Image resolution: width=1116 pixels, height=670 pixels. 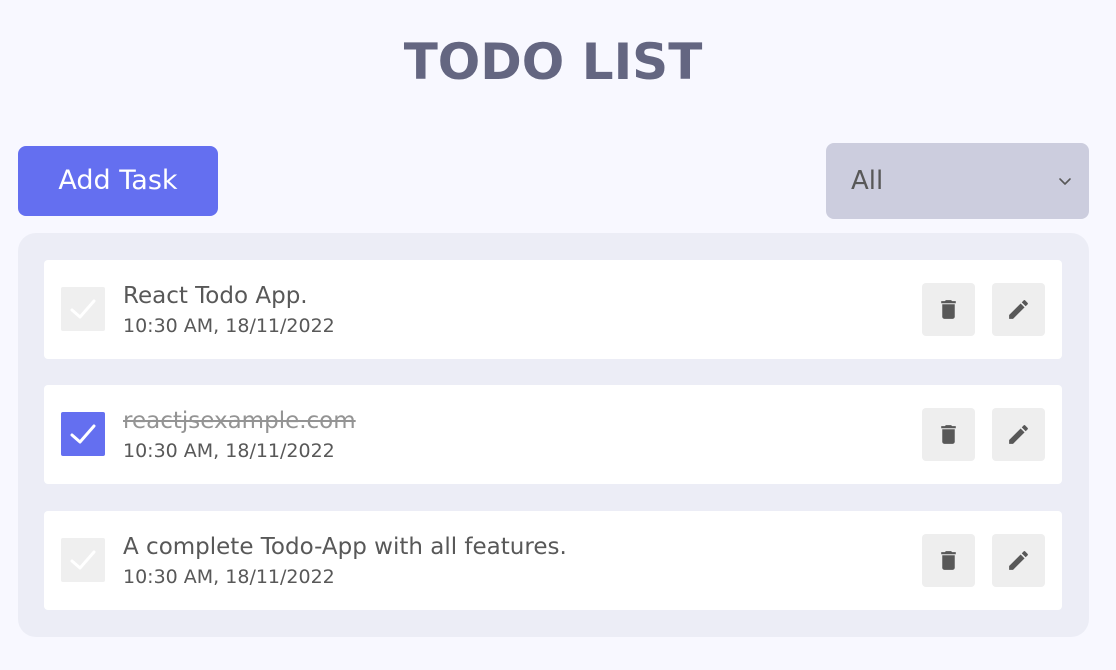 What do you see at coordinates (118, 181) in the screenshot?
I see `add-task-button: Add Task` at bounding box center [118, 181].